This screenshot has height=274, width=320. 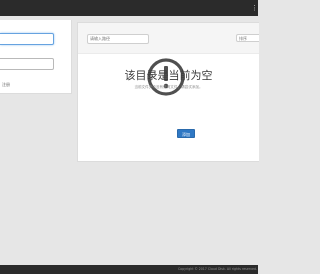 I want to click on empty-description: 当前文件夹中没有任何文件，请尝试添加。, so click(x=168, y=87).